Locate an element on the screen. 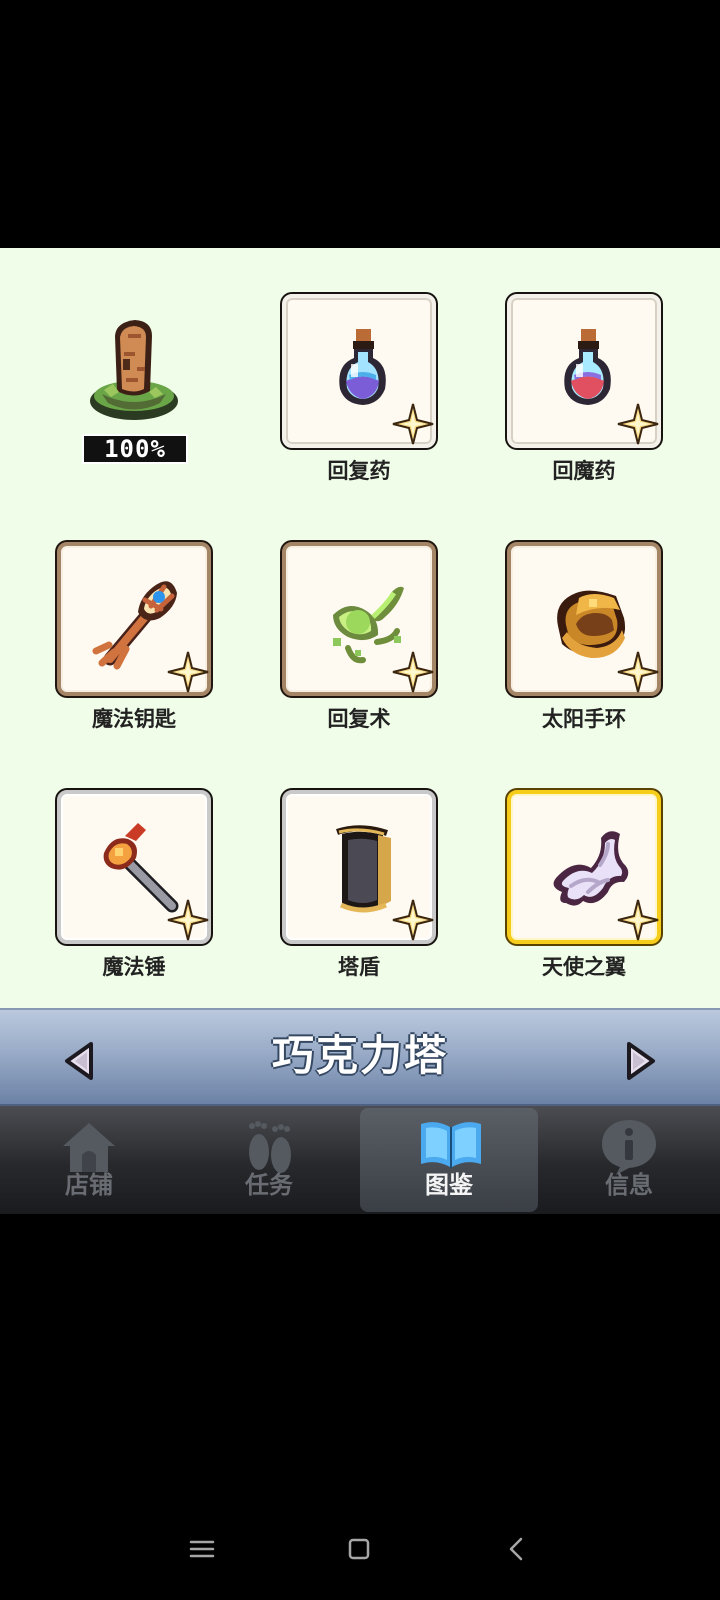  item-name: 魔法锤 is located at coordinates (134, 967).